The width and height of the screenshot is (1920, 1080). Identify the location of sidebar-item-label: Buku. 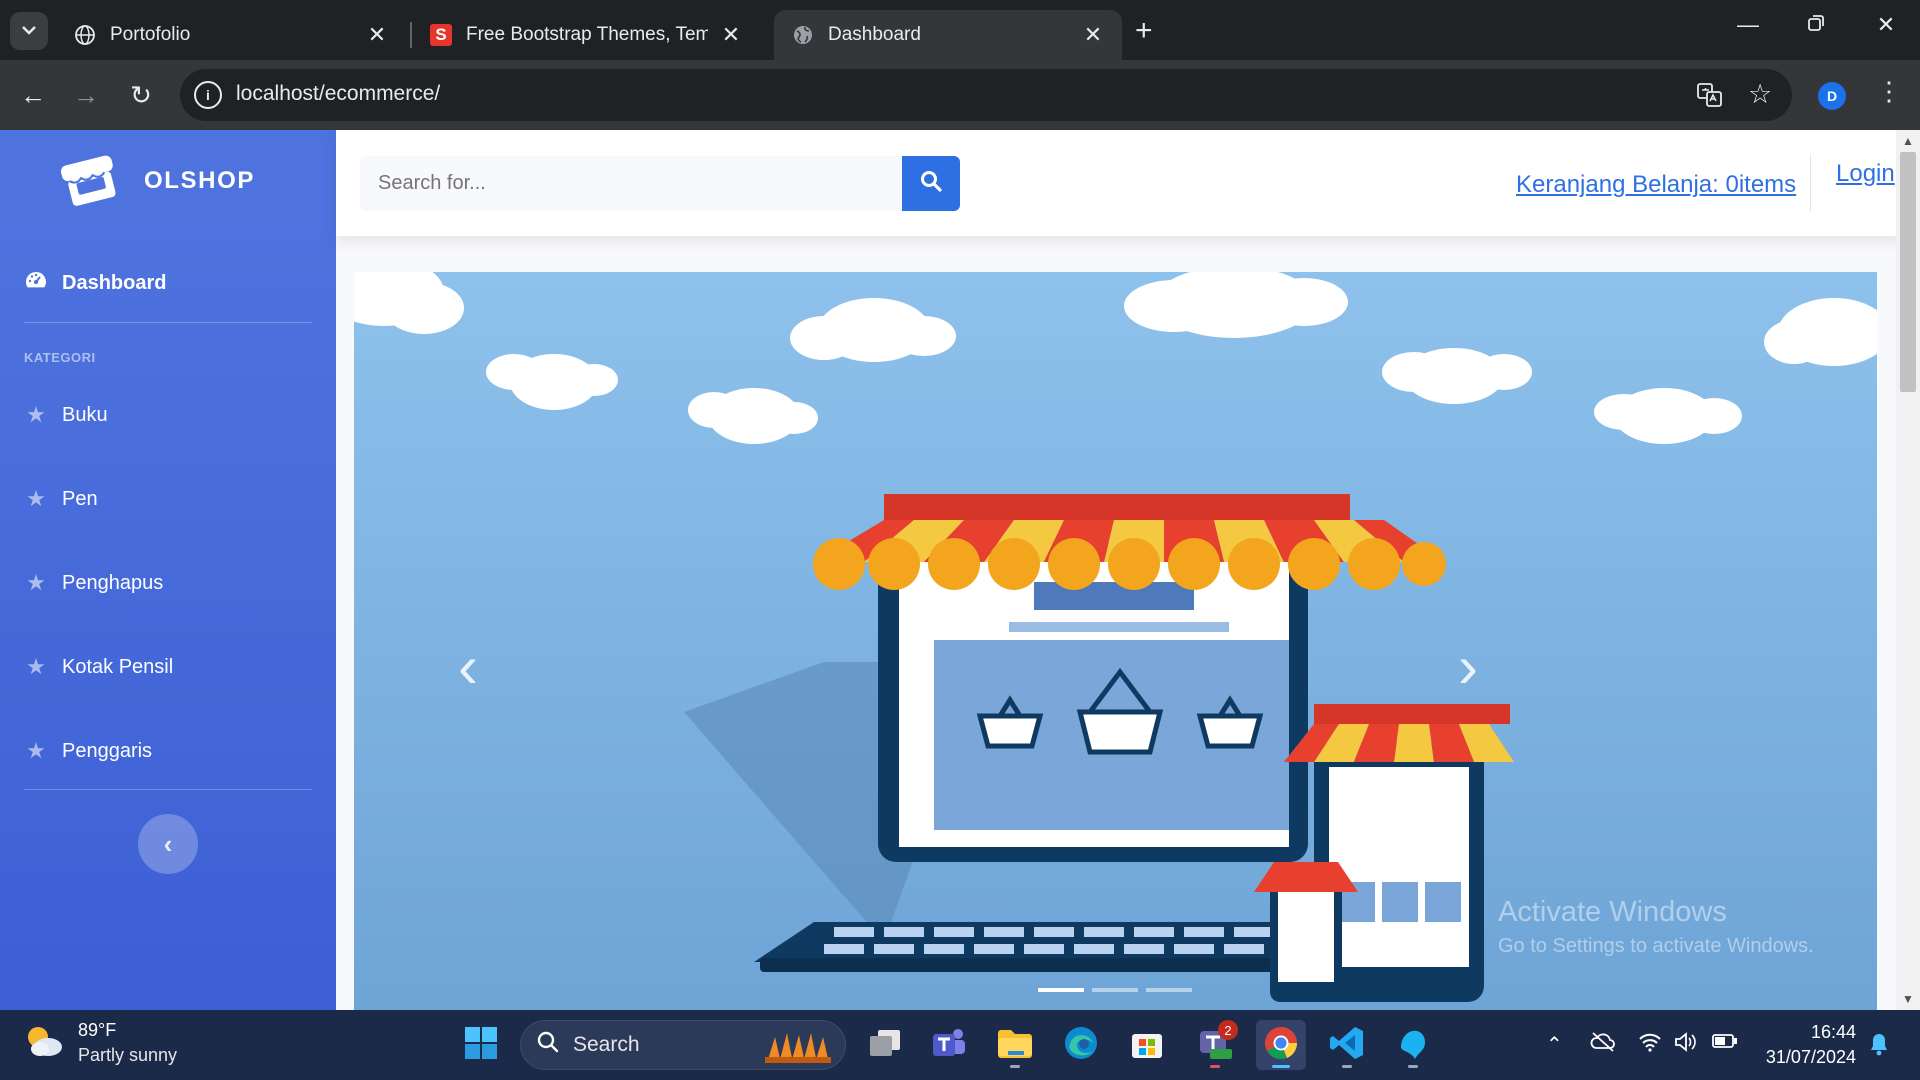
(85, 414).